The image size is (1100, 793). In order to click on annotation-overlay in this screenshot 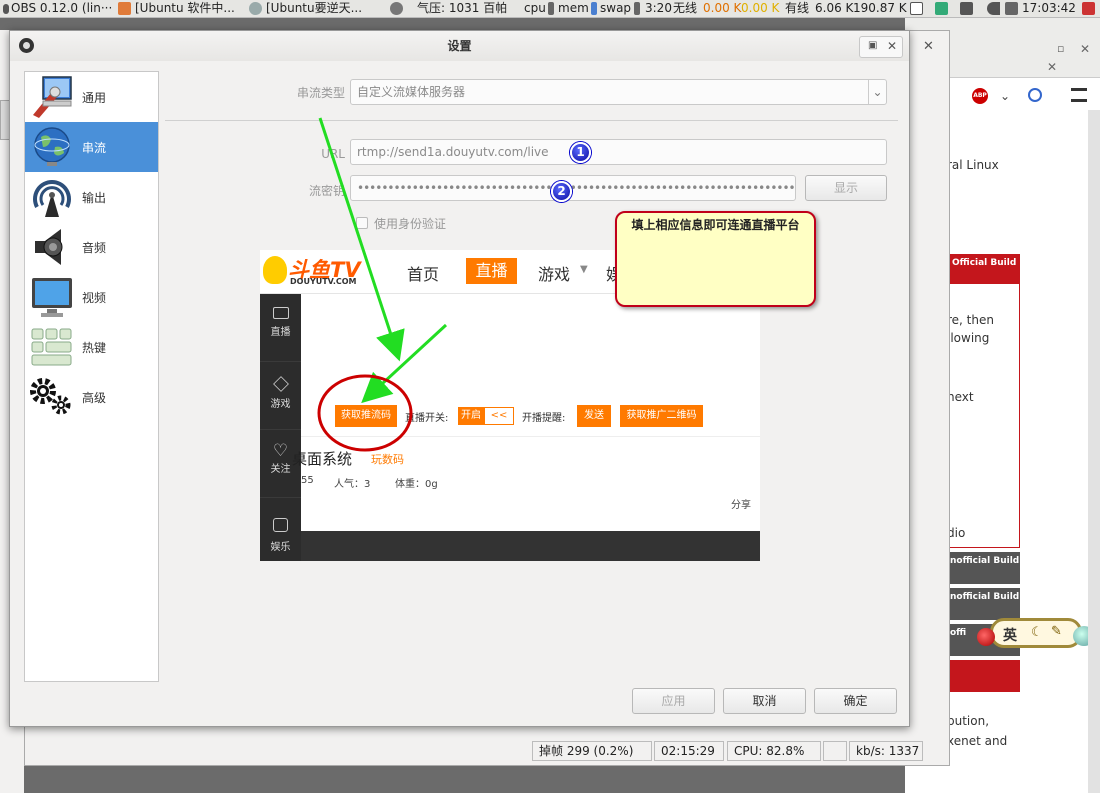, I will do `click(382, 284)`.